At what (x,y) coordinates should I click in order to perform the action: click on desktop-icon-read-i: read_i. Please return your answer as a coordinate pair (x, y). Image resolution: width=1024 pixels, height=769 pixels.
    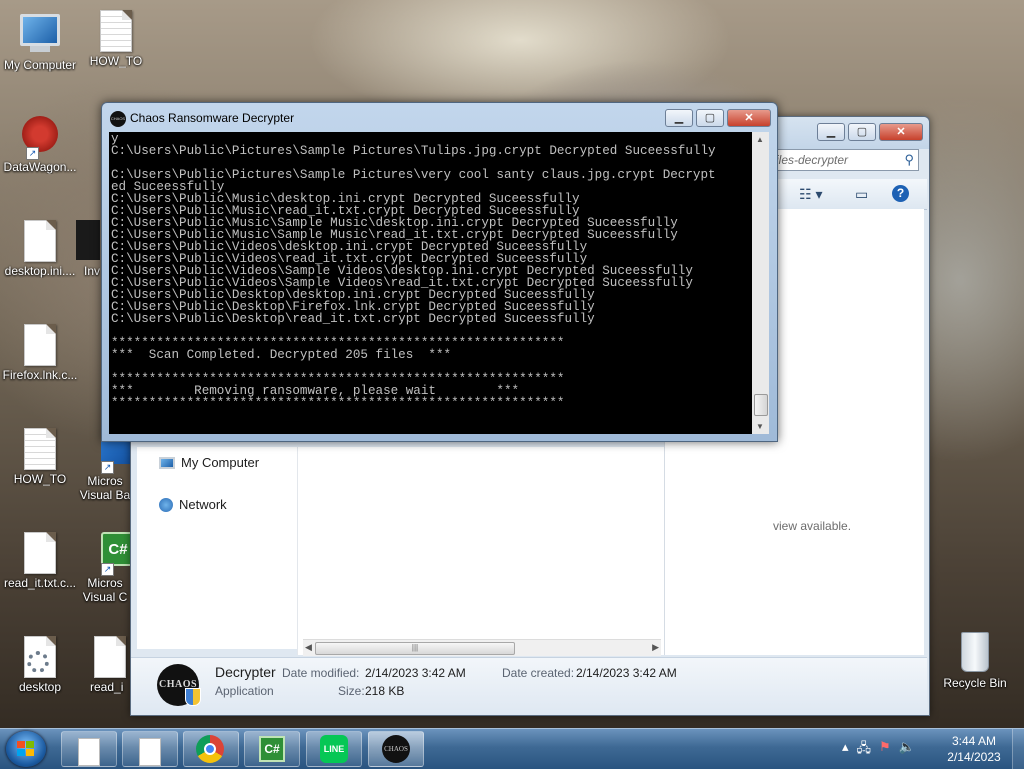
    Looking at the image, I should click on (110, 665).